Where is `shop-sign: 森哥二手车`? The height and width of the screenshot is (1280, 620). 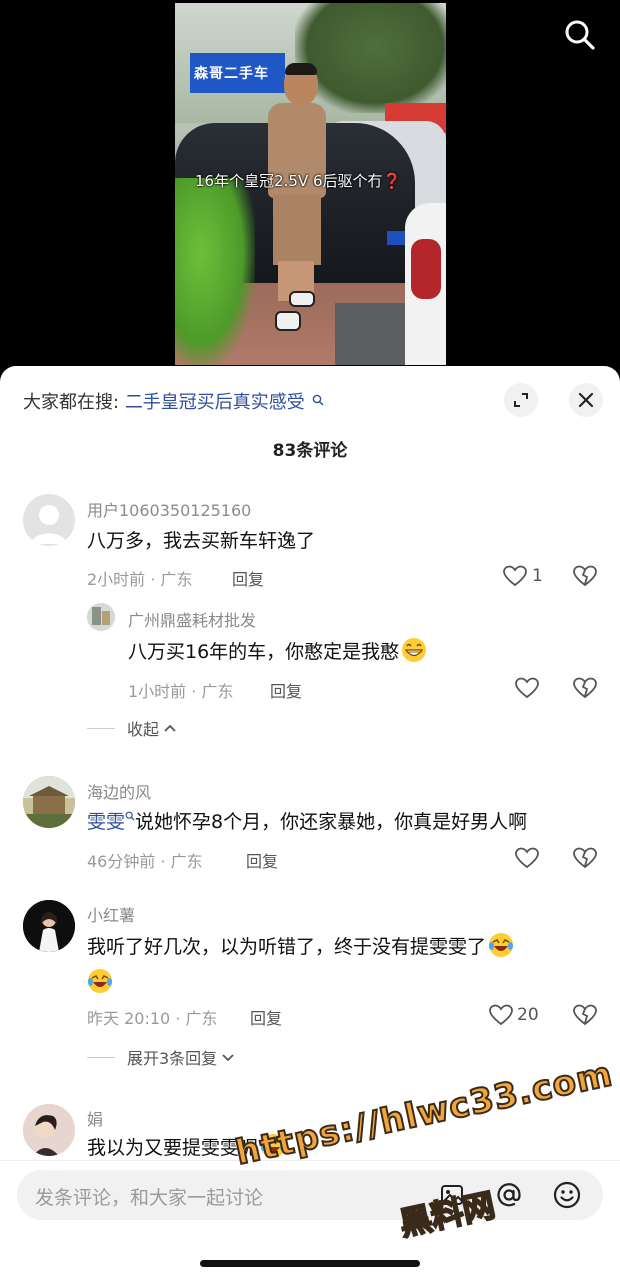
shop-sign: 森哥二手车 is located at coordinates (237, 73).